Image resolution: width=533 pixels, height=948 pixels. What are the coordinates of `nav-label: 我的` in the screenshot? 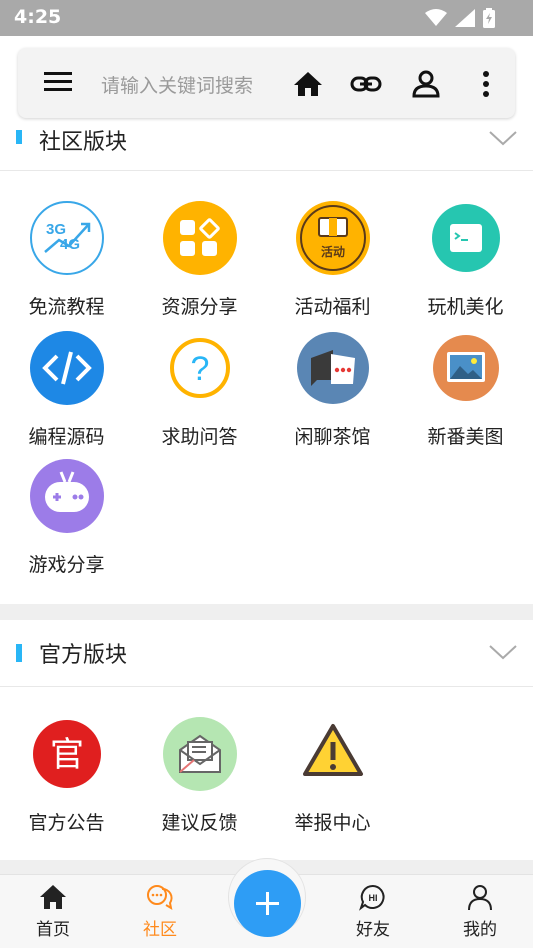 It's located at (480, 930).